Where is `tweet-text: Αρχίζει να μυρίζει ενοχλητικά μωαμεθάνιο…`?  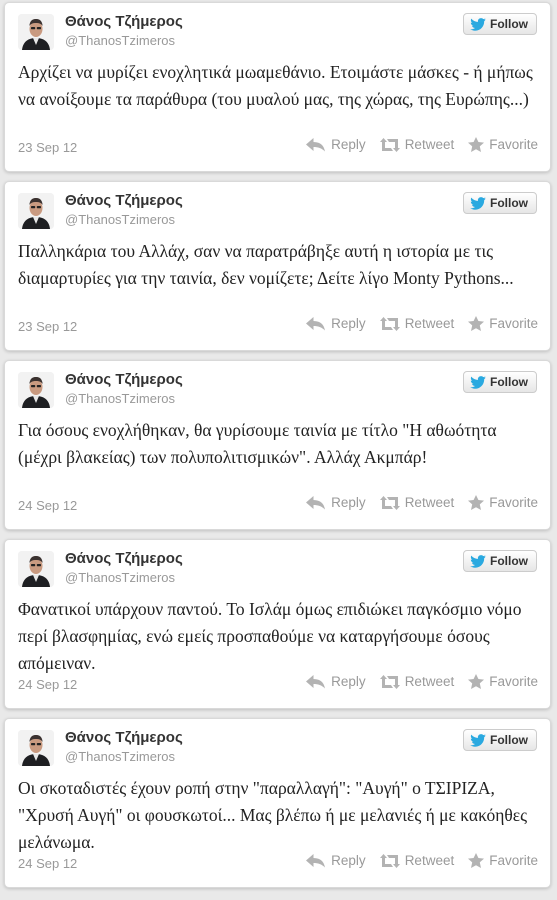 tweet-text: Αρχίζει να μυρίζει ενοχλητικά μωαμεθάνιο… is located at coordinates (275, 85).